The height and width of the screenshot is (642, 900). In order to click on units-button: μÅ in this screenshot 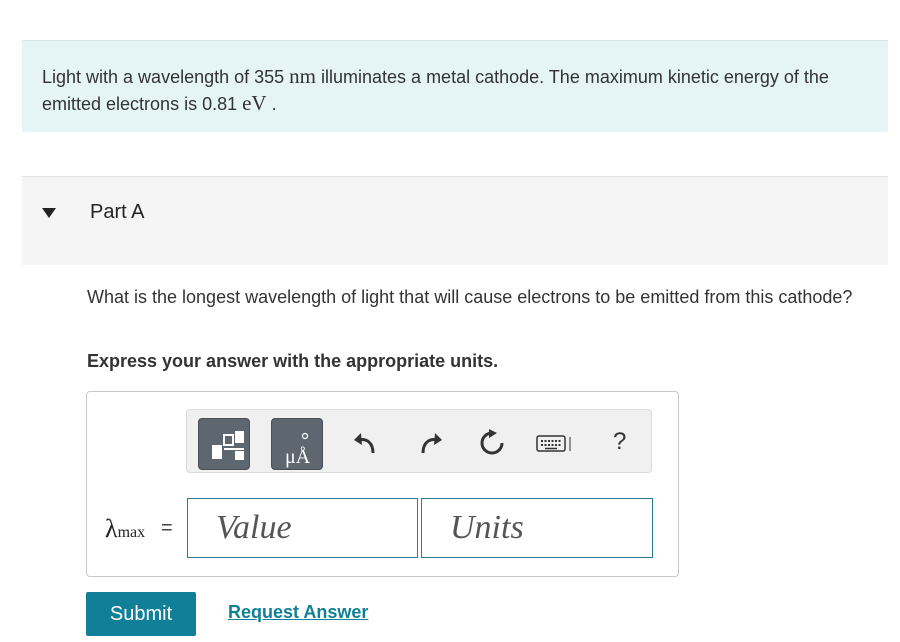, I will do `click(297, 444)`.